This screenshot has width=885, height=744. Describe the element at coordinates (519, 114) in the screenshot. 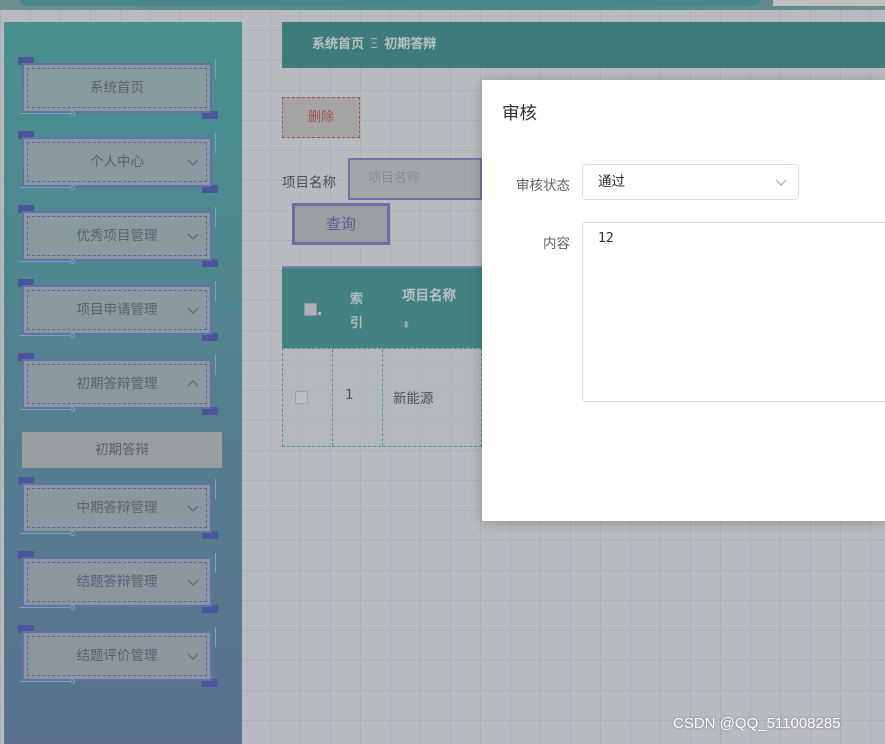

I see `dialog-title: 审核` at that location.